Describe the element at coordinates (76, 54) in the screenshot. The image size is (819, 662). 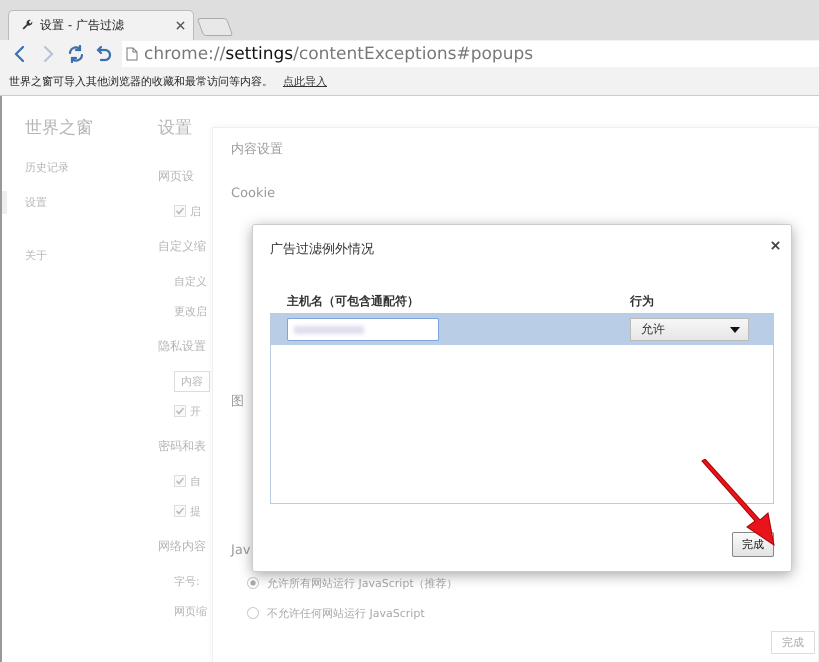
I see `reload-icon` at that location.